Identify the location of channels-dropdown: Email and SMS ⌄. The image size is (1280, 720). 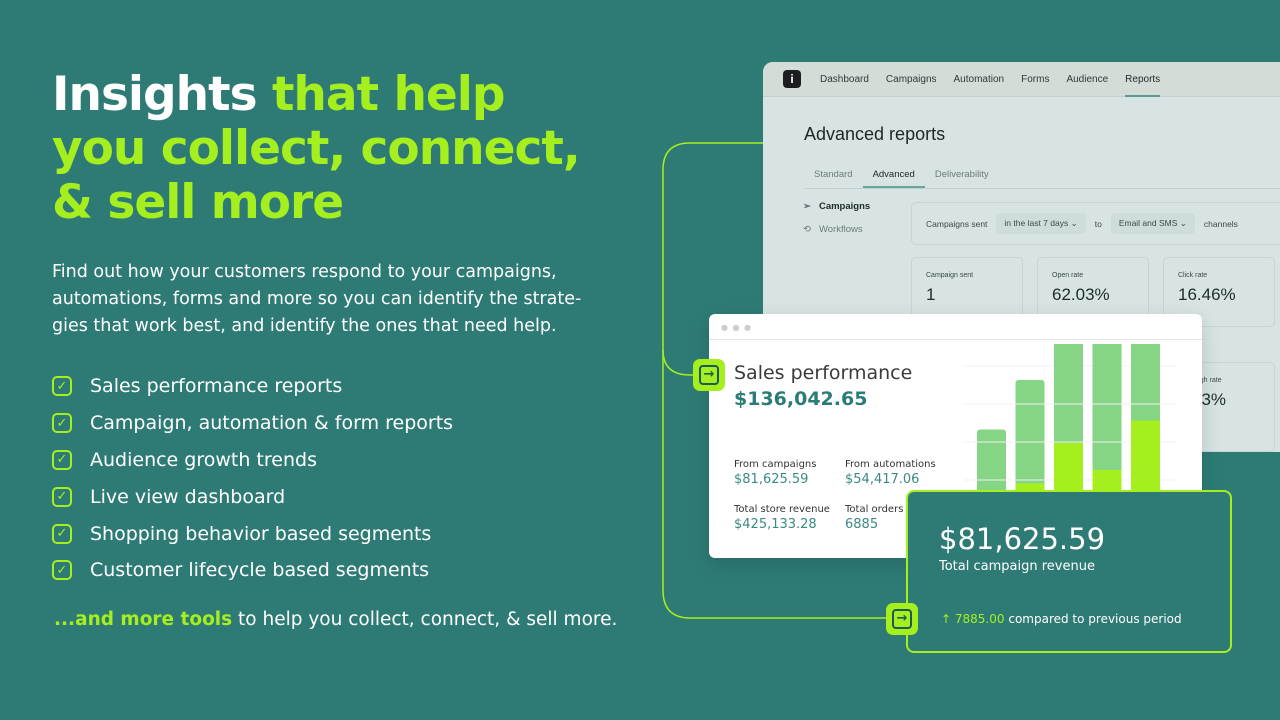
(1152, 223).